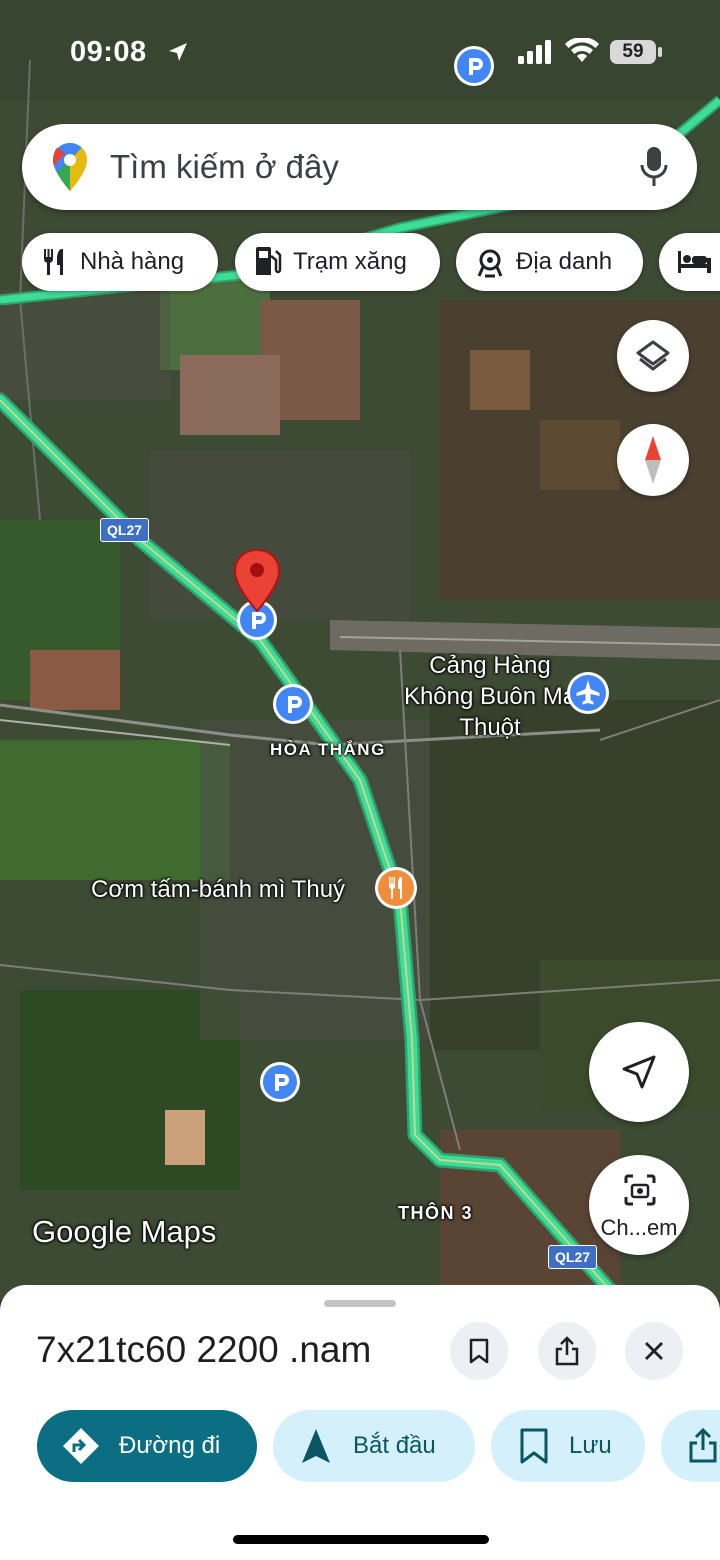 The height and width of the screenshot is (1560, 720). What do you see at coordinates (328, 749) in the screenshot?
I see `area-label-hoa-thang: HÒA THẮNG` at bounding box center [328, 749].